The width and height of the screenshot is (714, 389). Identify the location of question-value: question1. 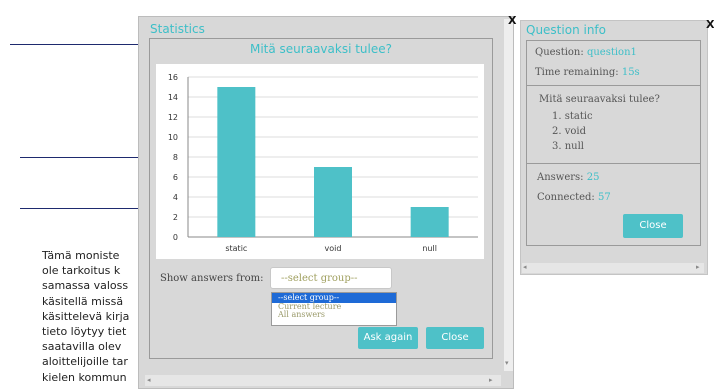
(611, 52).